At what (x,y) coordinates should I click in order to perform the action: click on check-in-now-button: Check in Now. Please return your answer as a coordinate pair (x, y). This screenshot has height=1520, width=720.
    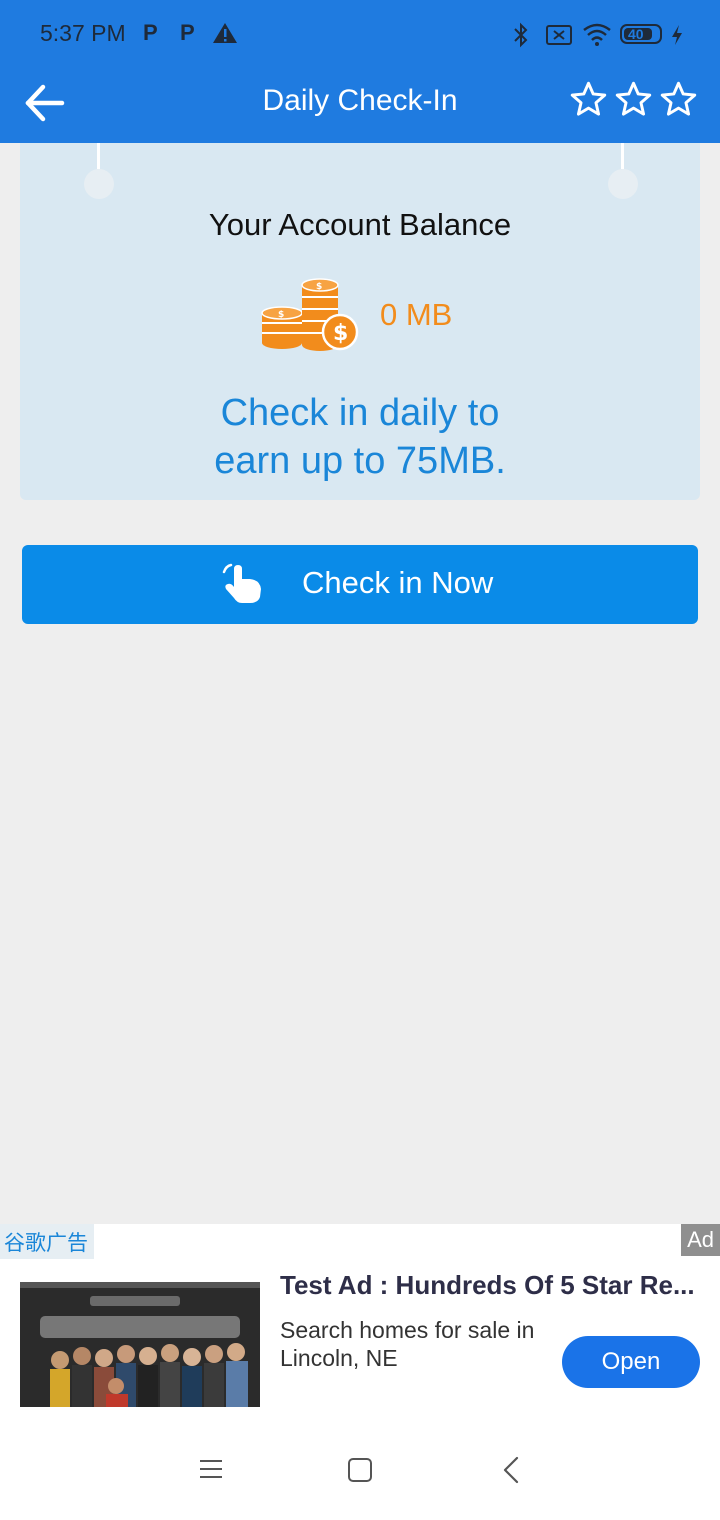
    Looking at the image, I should click on (360, 584).